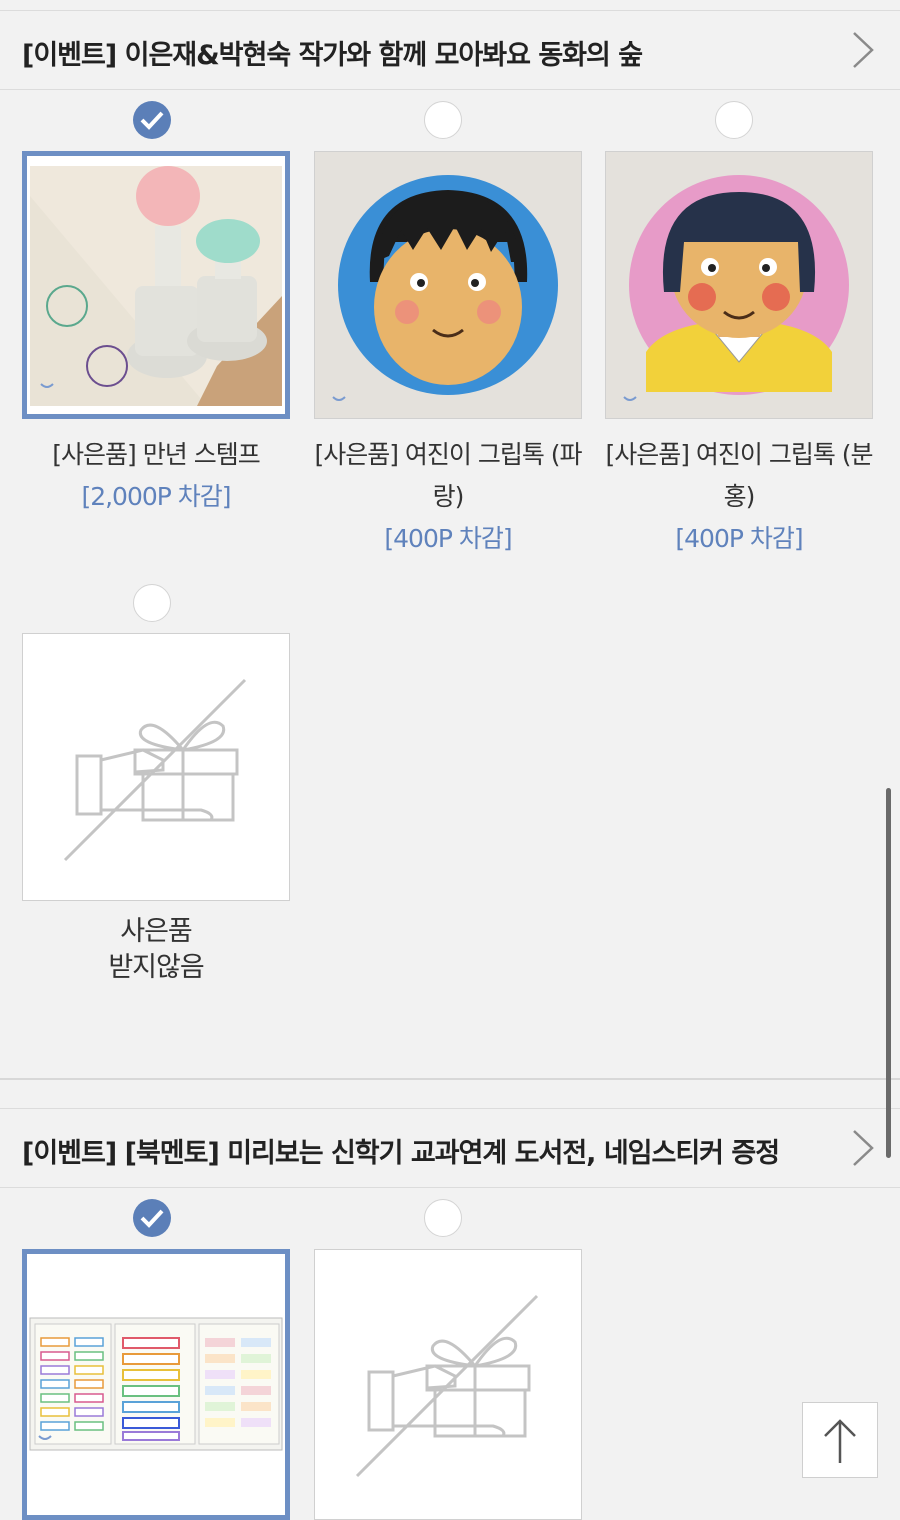 The image size is (900, 1520). Describe the element at coordinates (156, 1384) in the screenshot. I see `gift-image-name-sticker` at that location.